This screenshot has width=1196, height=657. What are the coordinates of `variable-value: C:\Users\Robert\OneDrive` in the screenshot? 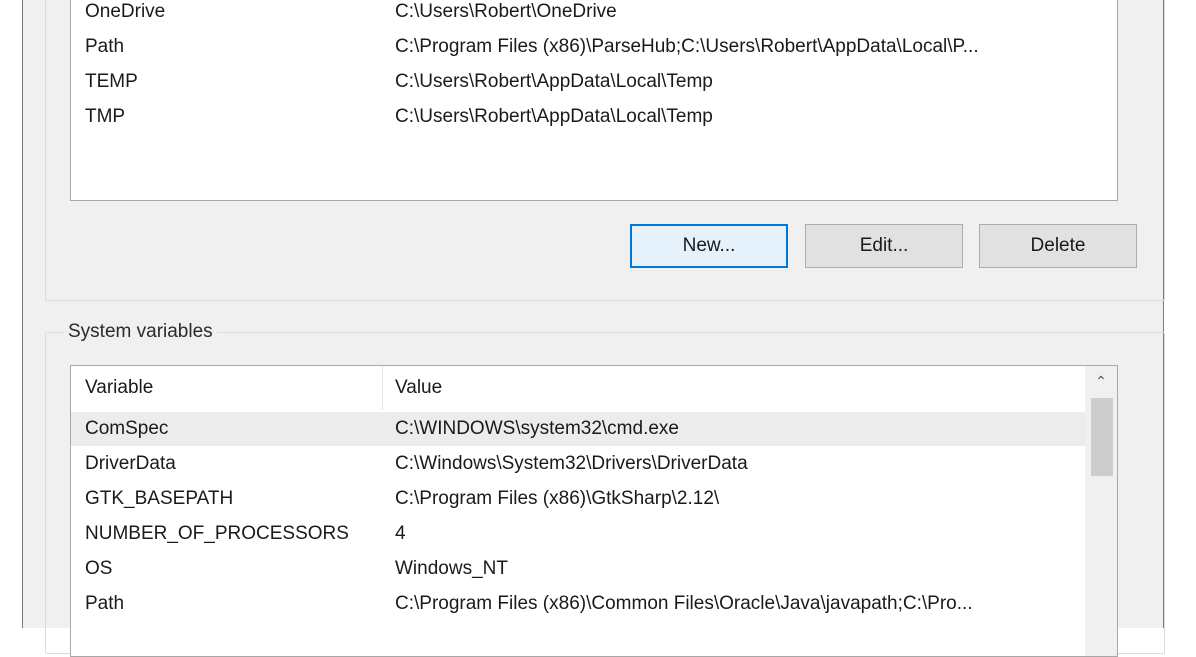 It's located at (506, 11).